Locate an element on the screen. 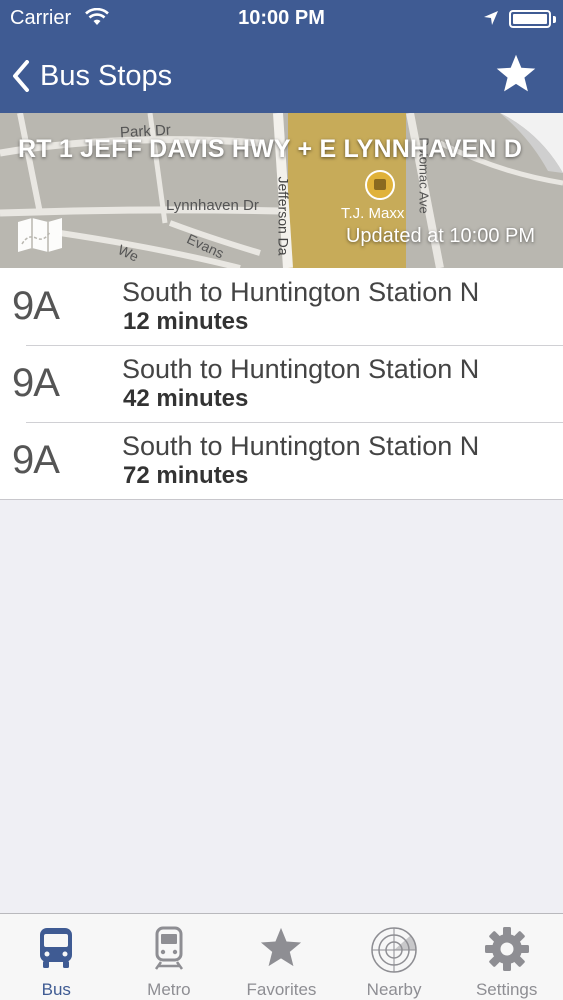 The width and height of the screenshot is (563, 1000). gear-icon is located at coordinates (506, 949).